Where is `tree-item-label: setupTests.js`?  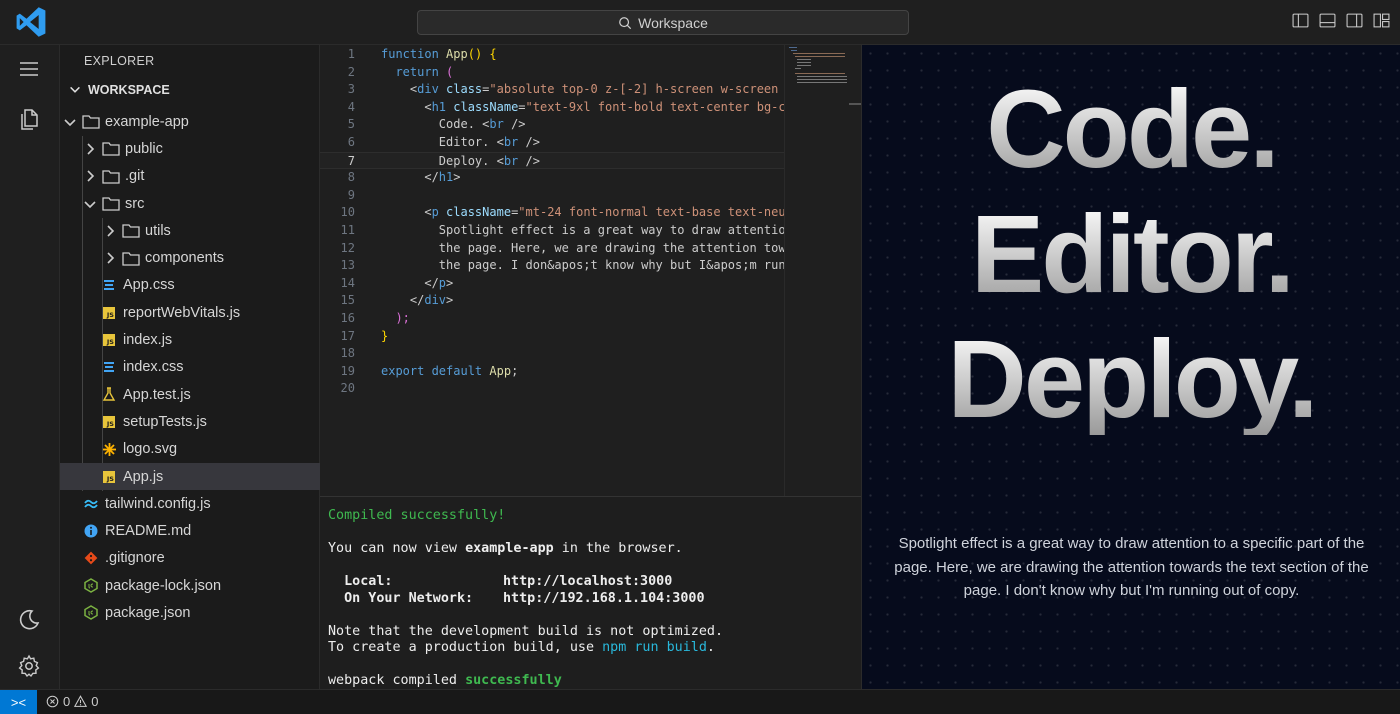 tree-item-label: setupTests.js is located at coordinates (165, 421).